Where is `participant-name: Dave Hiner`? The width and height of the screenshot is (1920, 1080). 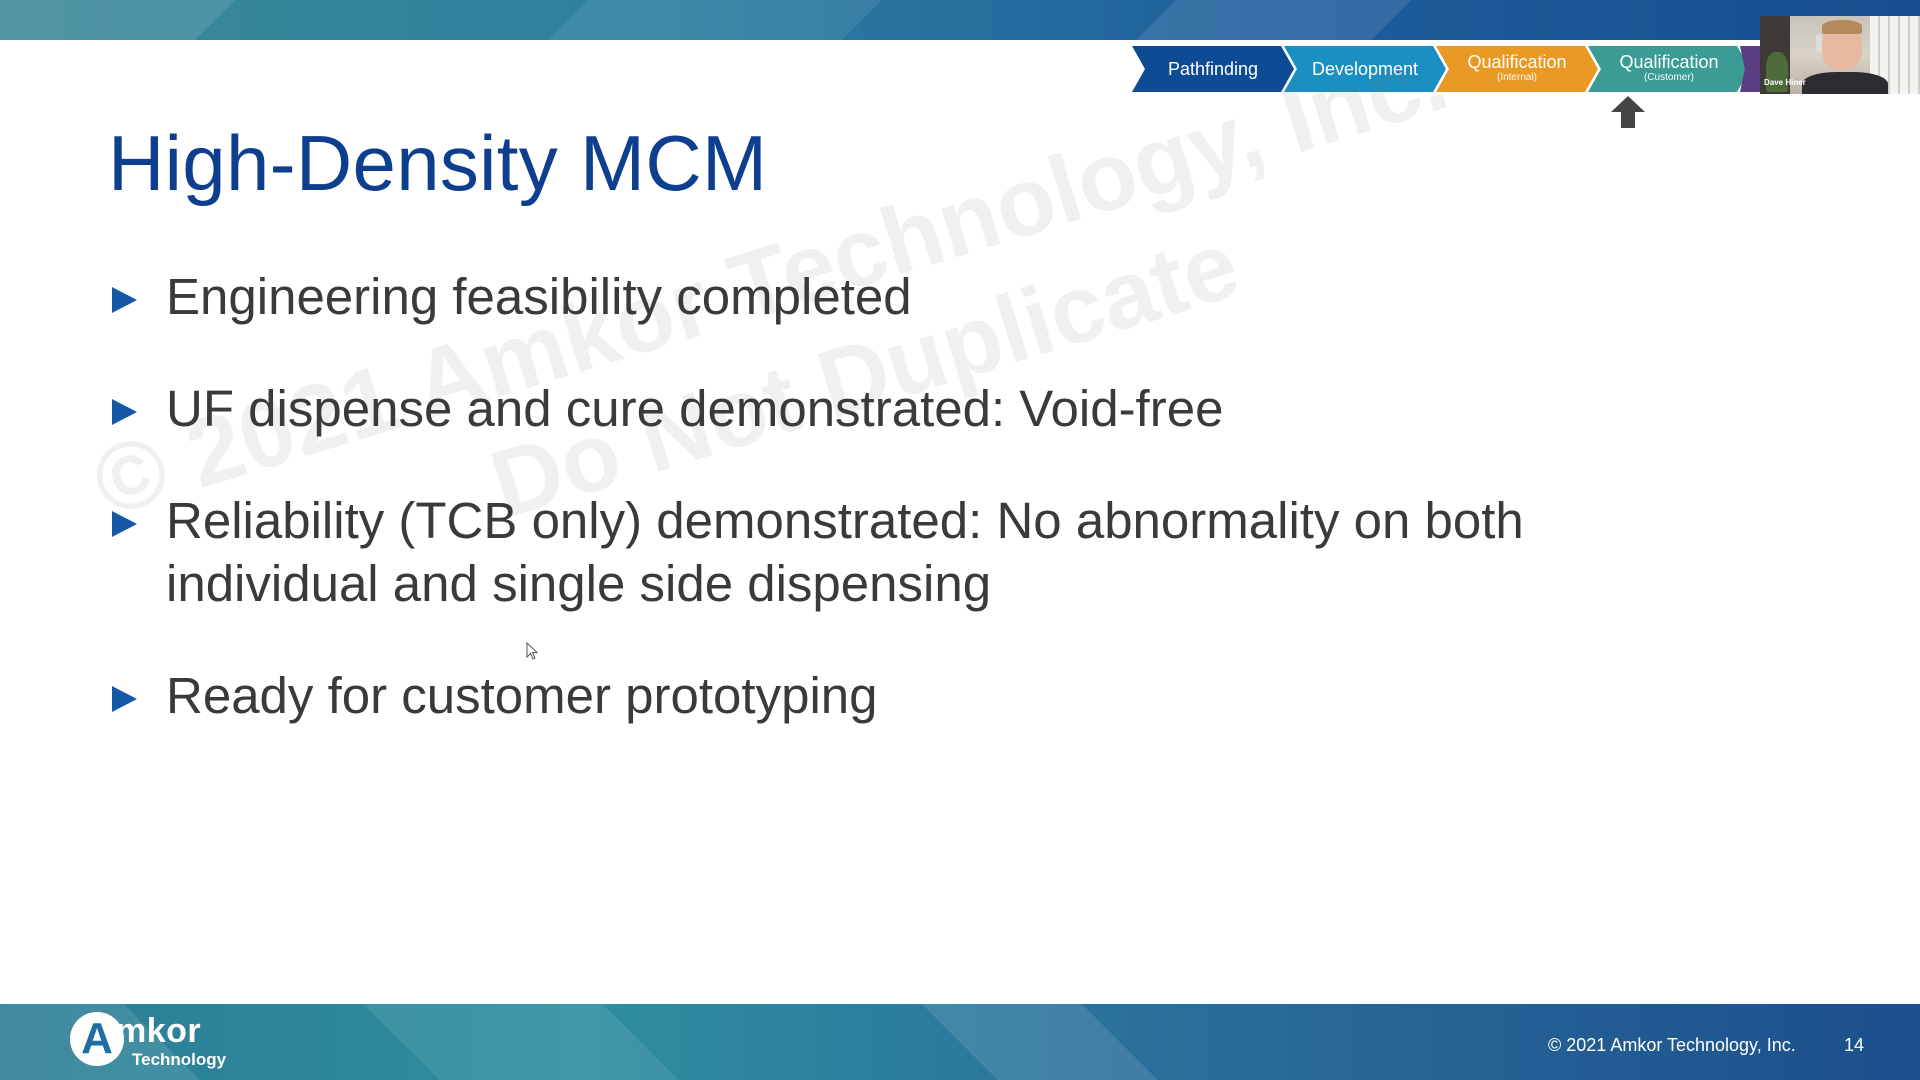 participant-name: Dave Hiner is located at coordinates (1785, 82).